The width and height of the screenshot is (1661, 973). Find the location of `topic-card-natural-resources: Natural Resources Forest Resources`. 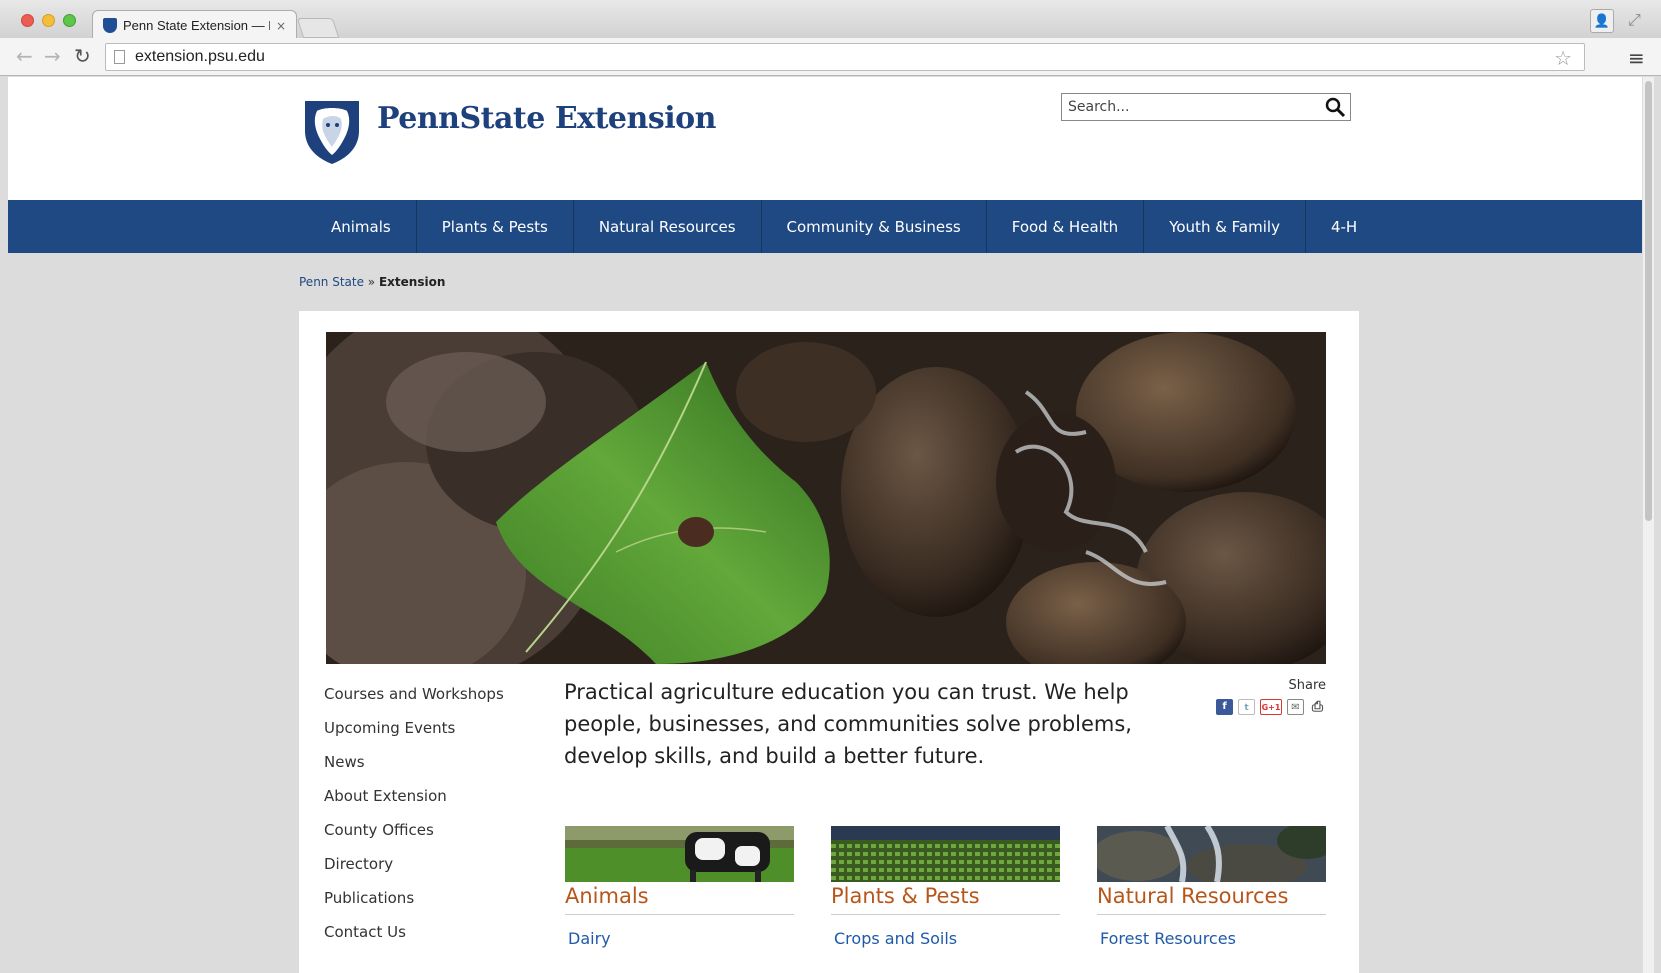

topic-card-natural-resources: Natural Resources Forest Resources is located at coordinates (1211, 887).